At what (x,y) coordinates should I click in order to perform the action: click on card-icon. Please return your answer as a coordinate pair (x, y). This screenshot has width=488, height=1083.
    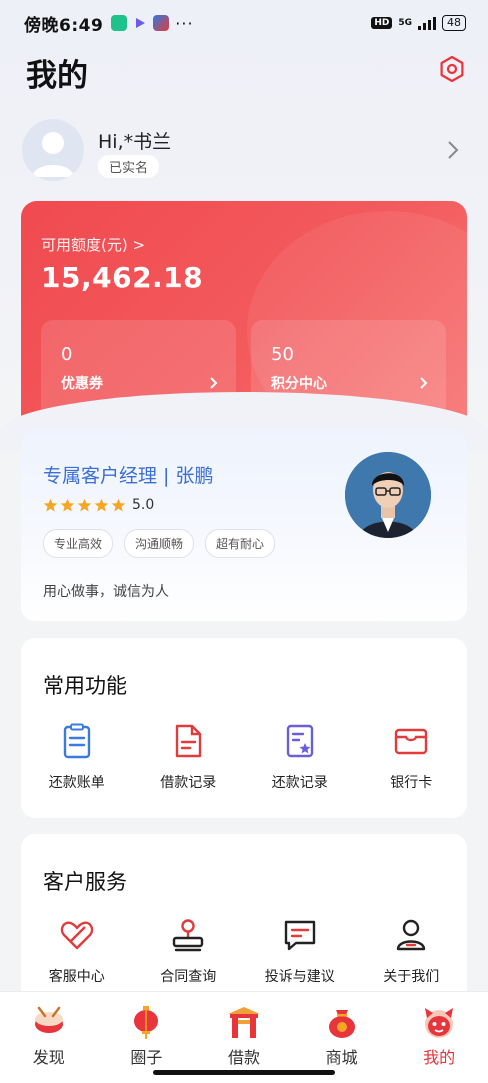
    Looking at the image, I should click on (411, 741).